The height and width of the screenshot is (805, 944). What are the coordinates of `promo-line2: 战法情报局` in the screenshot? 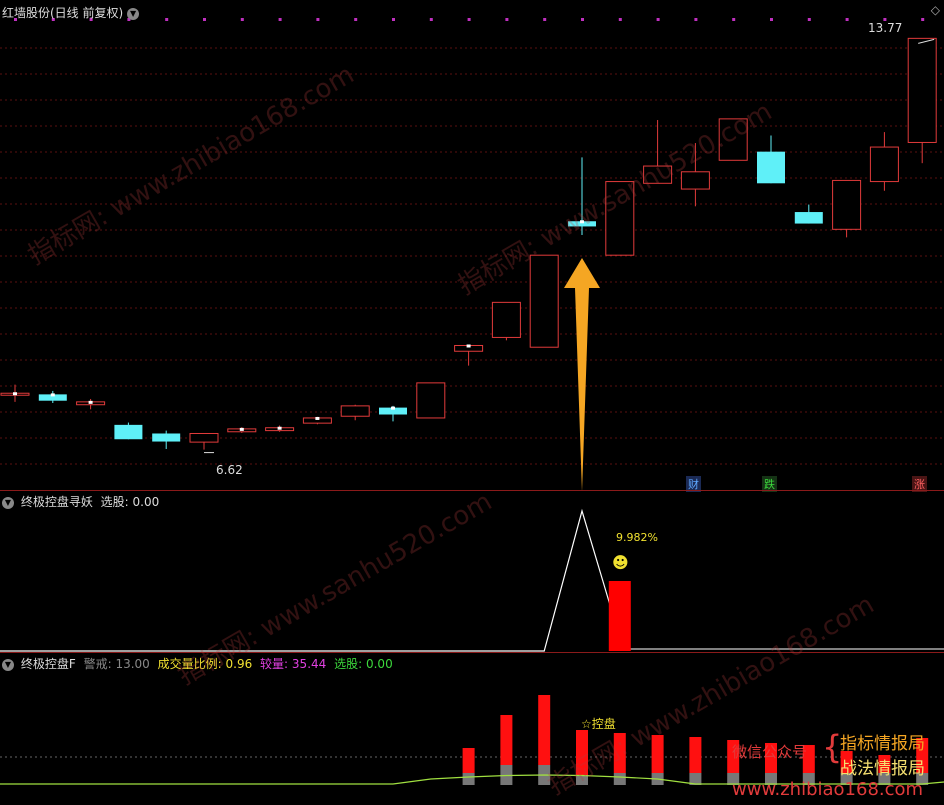 It's located at (882, 769).